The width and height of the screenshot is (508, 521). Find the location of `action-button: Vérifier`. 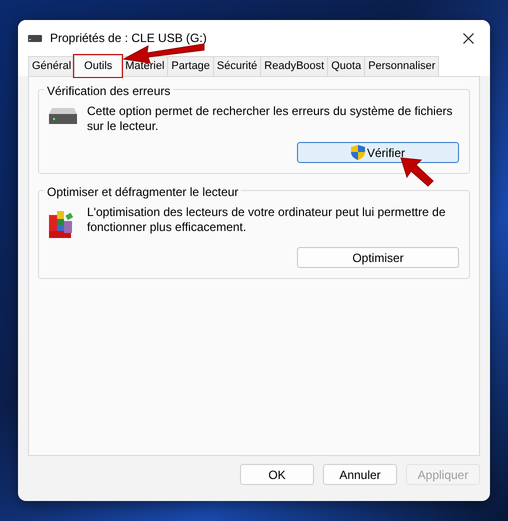

action-button: Vérifier is located at coordinates (378, 152).